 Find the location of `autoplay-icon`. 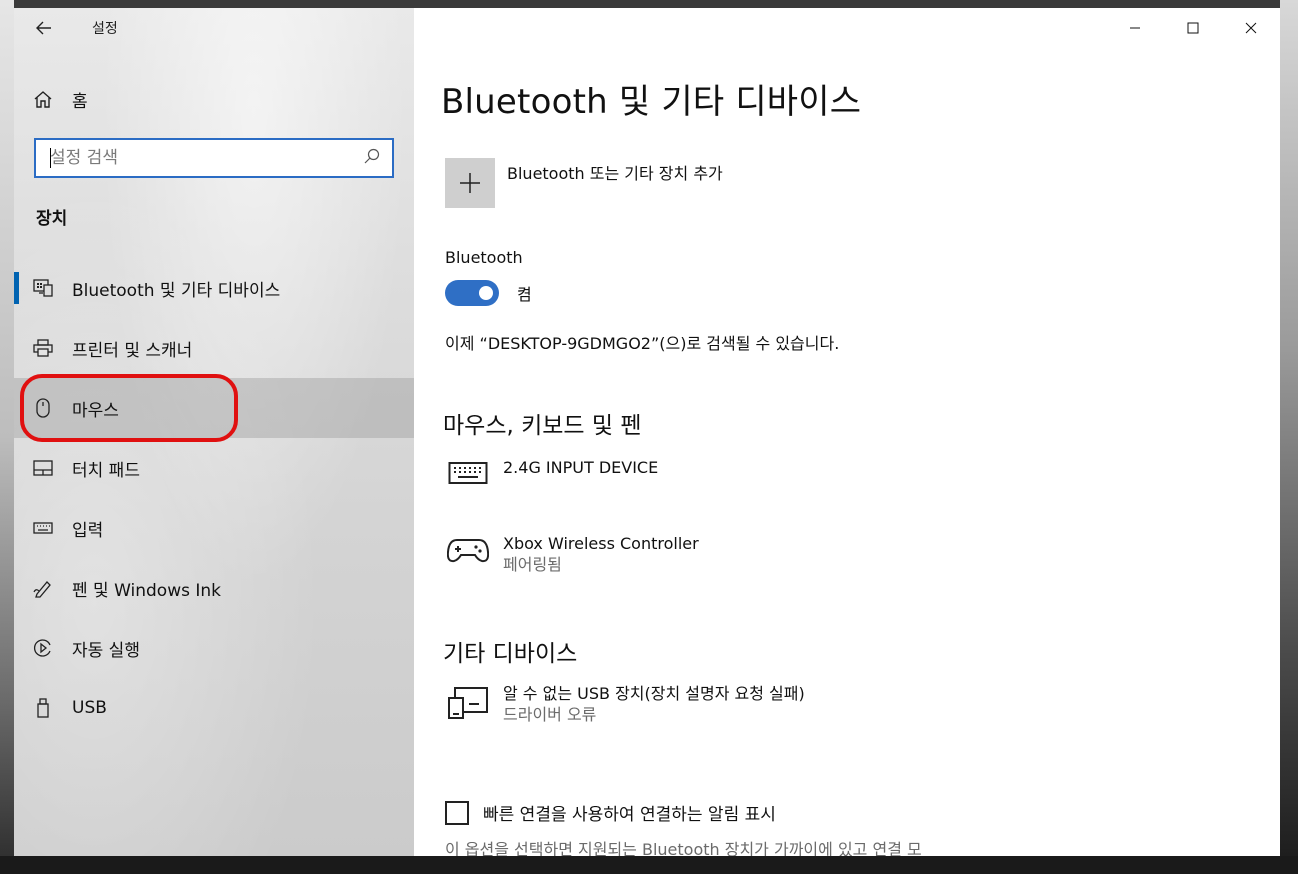

autoplay-icon is located at coordinates (43, 648).